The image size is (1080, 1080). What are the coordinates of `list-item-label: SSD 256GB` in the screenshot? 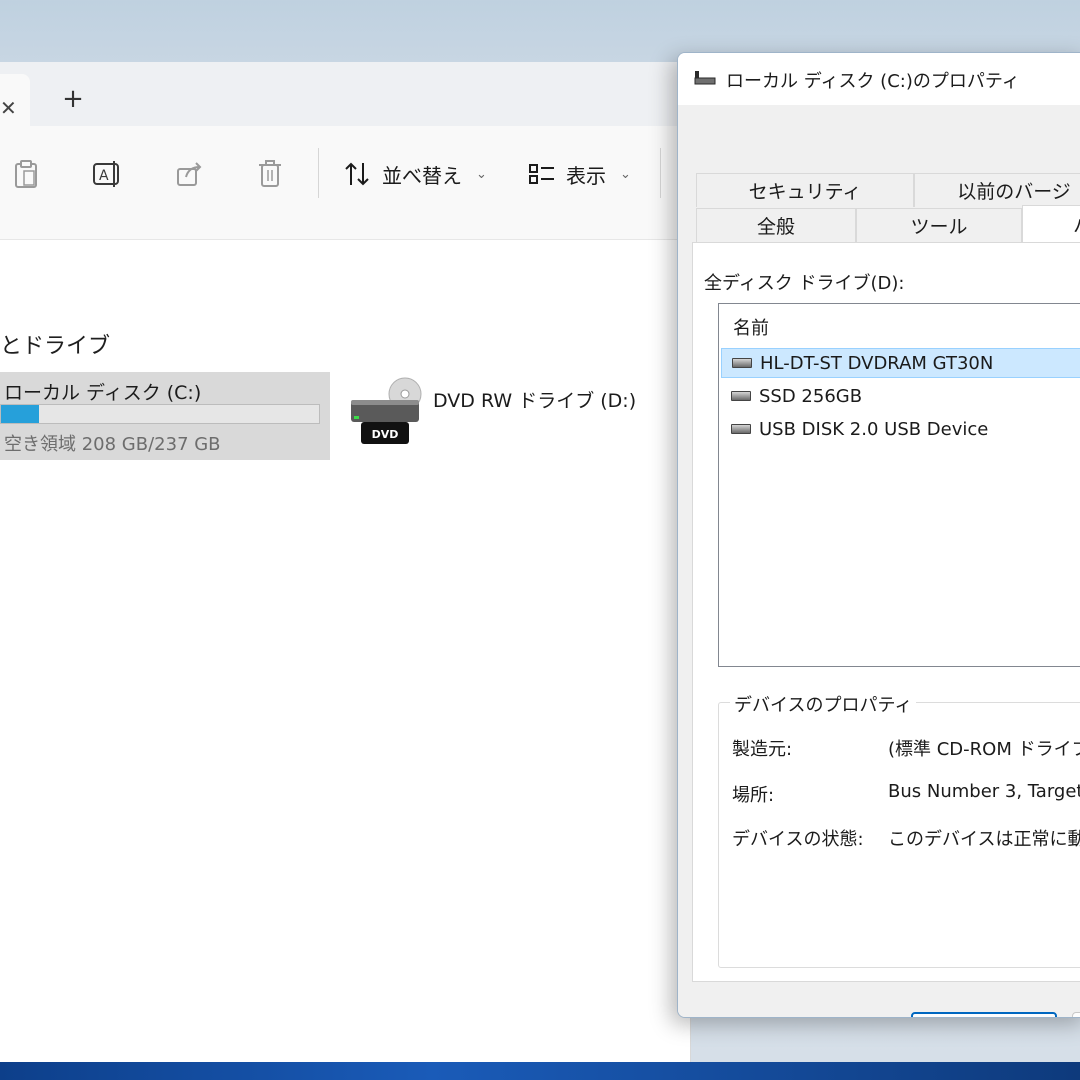 It's located at (811, 396).